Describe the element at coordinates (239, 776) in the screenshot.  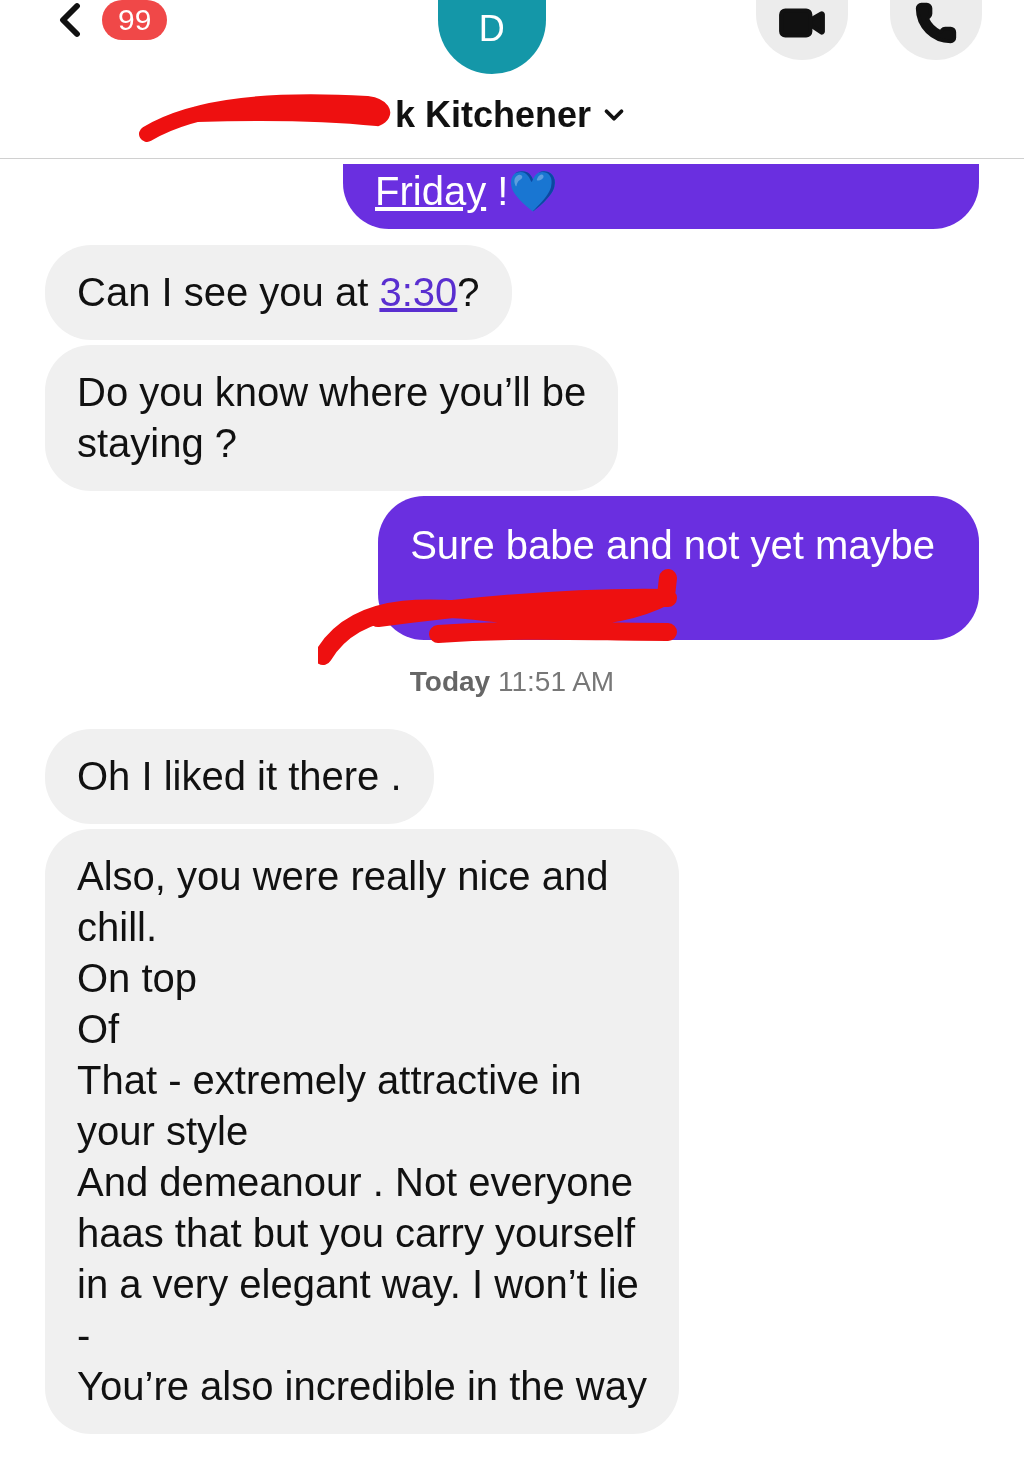
I see `message-bubble: Oh I liked it there .` at that location.